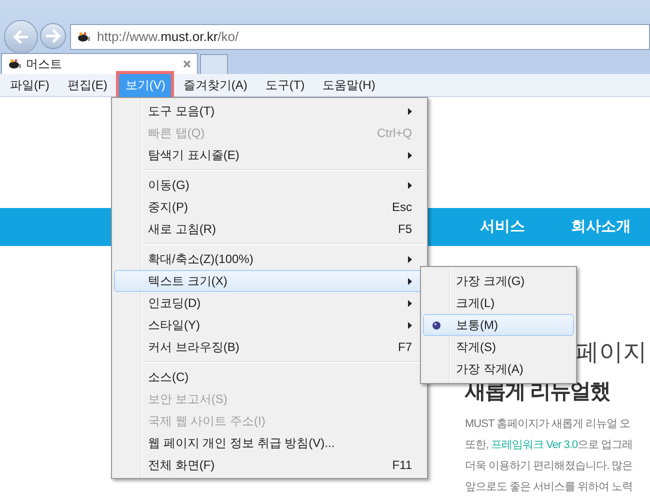  I want to click on url-text: http://www.must.or.kr/ko/, so click(168, 37).